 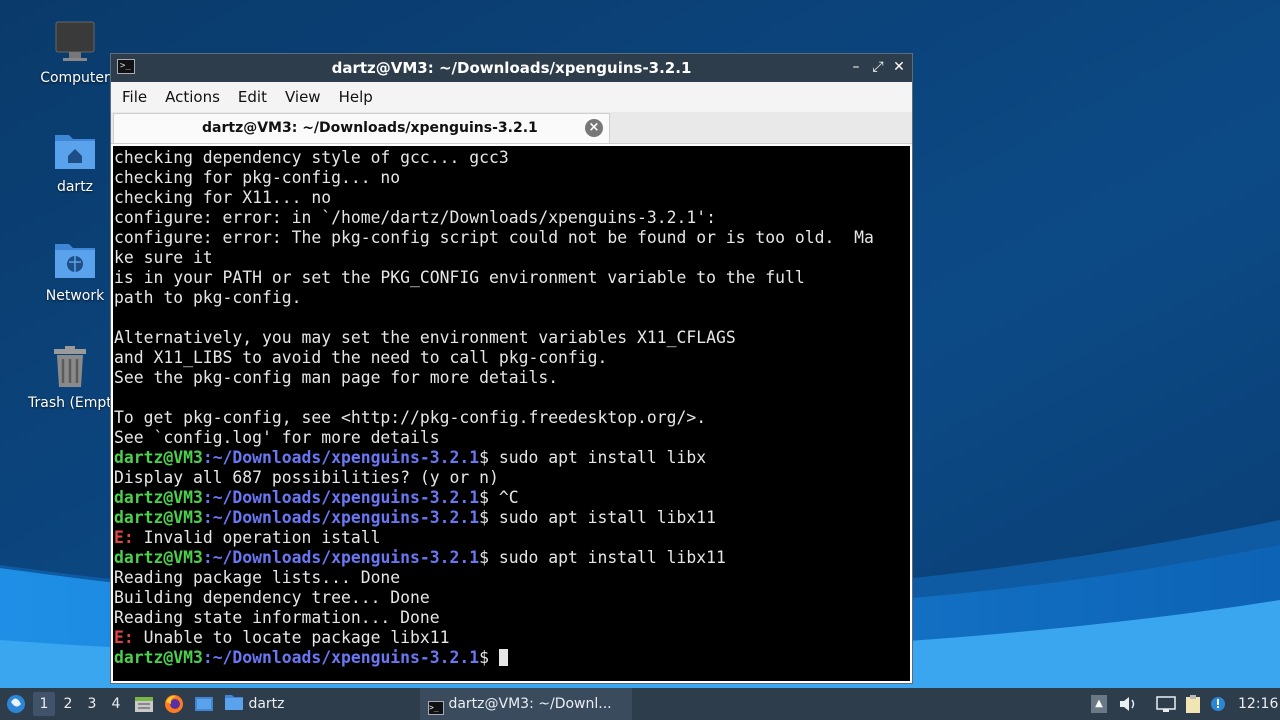 I want to click on network-tray-icon, so click(x=1165, y=704).